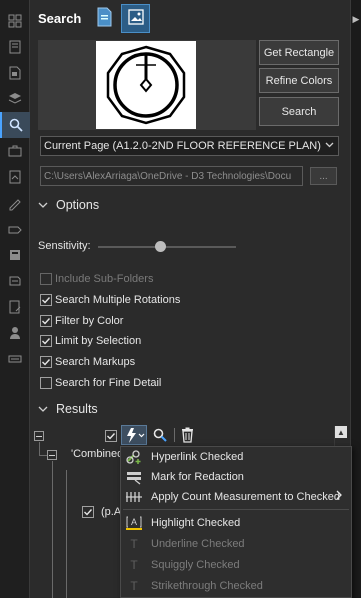  What do you see at coordinates (15, 307) in the screenshot?
I see `markups-list-icon` at bounding box center [15, 307].